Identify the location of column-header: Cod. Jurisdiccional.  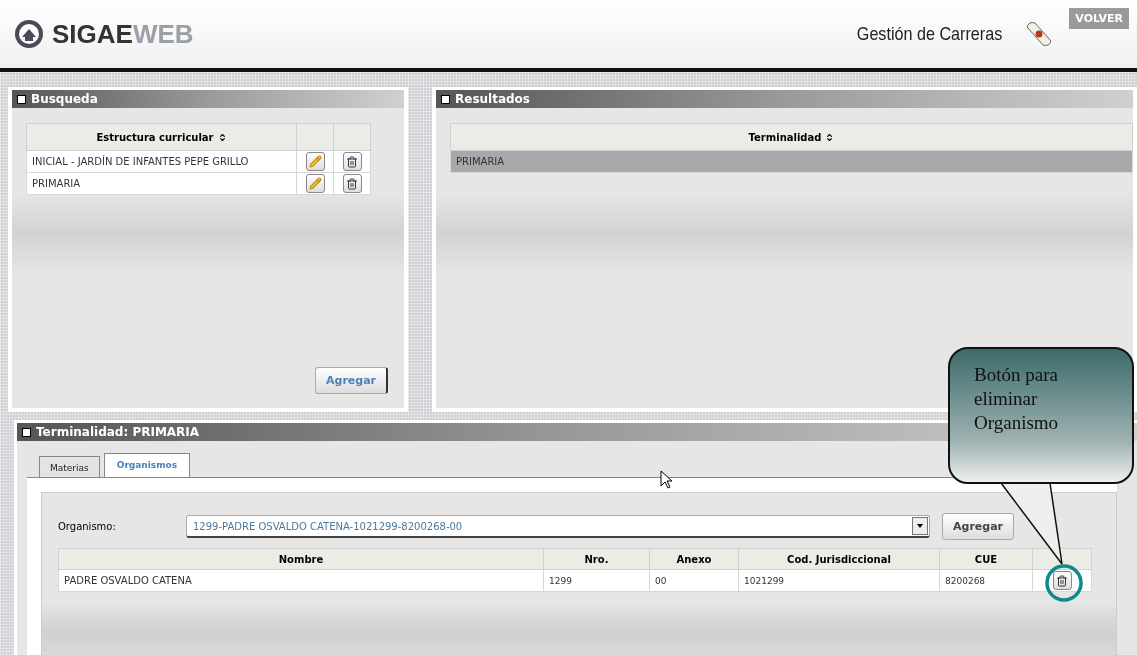
(839, 559).